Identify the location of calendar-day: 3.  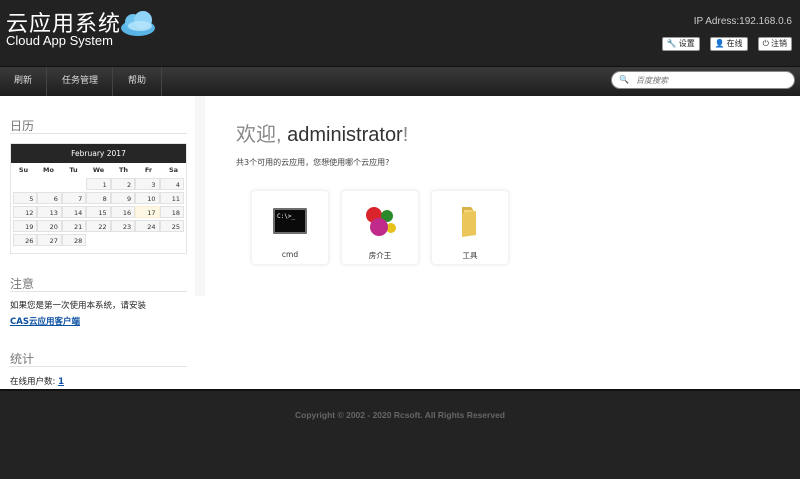
(147, 184).